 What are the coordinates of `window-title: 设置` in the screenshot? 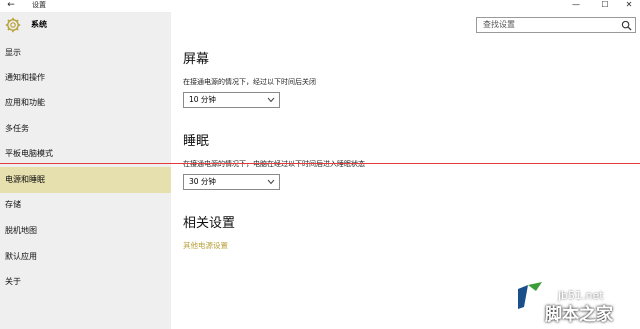 It's located at (39, 5).